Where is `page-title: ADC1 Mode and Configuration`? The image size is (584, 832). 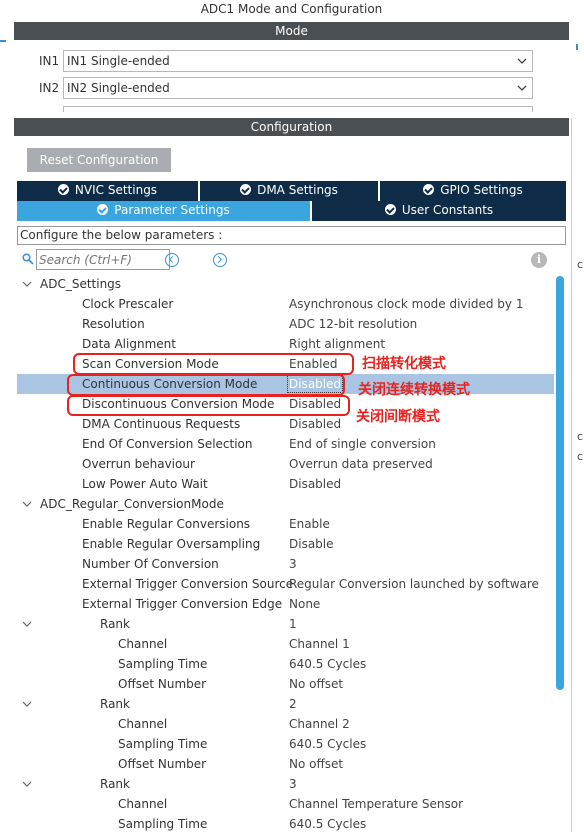
page-title: ADC1 Mode and Configuration is located at coordinates (291, 9).